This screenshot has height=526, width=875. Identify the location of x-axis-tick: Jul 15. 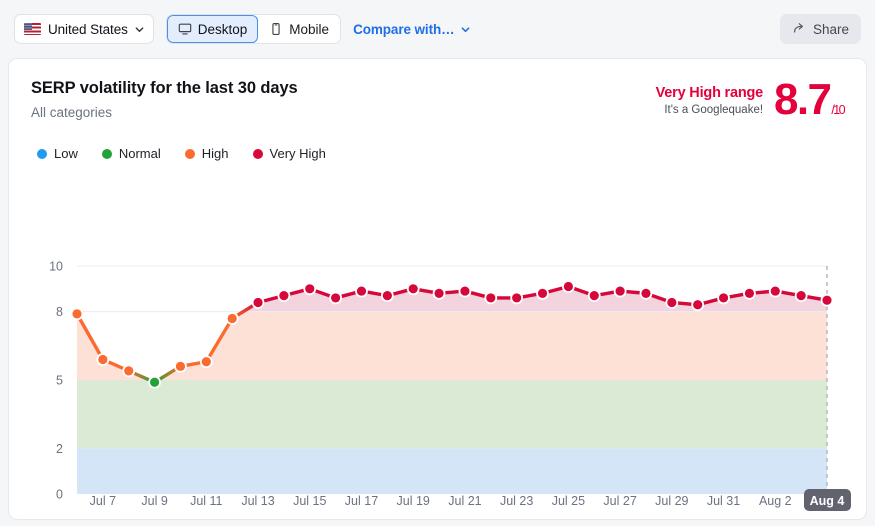
(309, 501).